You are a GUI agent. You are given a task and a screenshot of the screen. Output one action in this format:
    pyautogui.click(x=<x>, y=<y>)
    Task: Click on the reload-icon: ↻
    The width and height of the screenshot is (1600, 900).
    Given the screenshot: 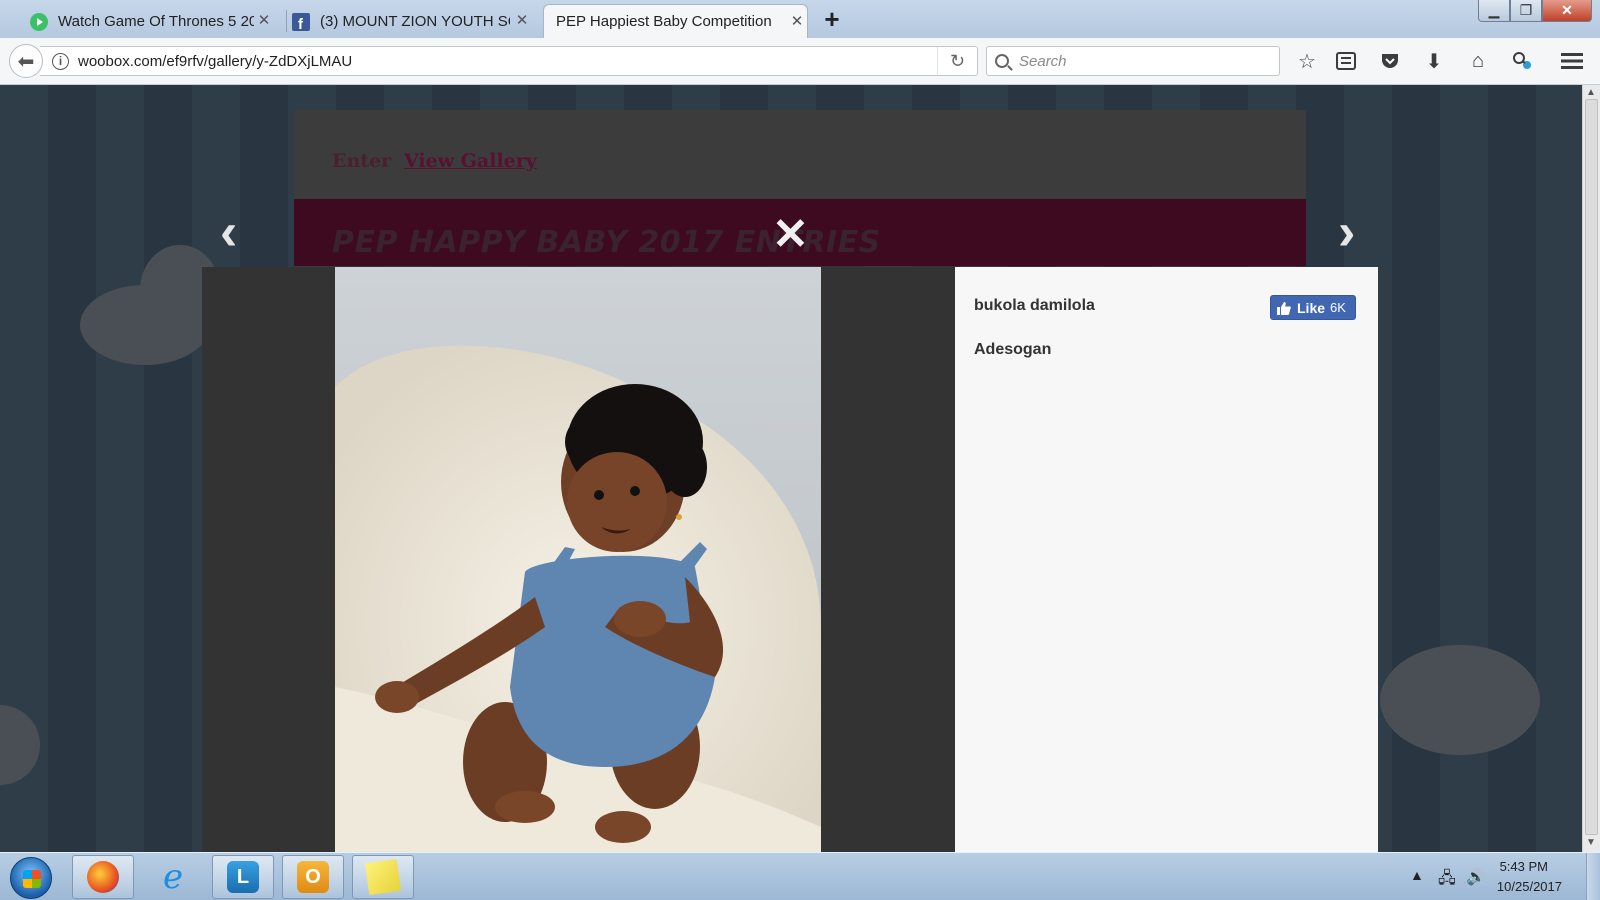 What is the action you would take?
    pyautogui.click(x=957, y=61)
    